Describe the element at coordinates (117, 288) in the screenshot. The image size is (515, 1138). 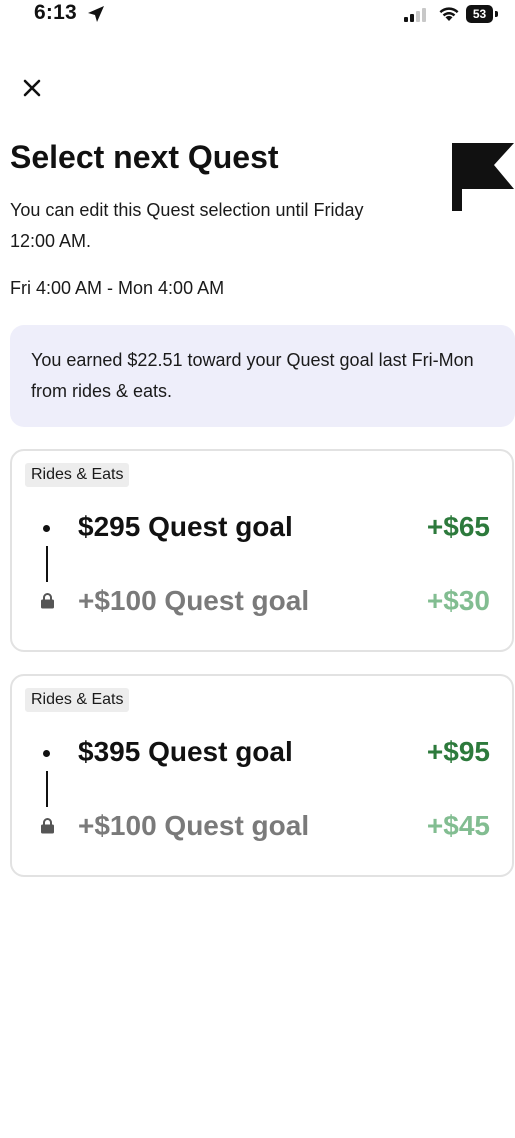
I see `quest-time-range: Fri 4:00 AM - Mon 4:00 AM` at that location.